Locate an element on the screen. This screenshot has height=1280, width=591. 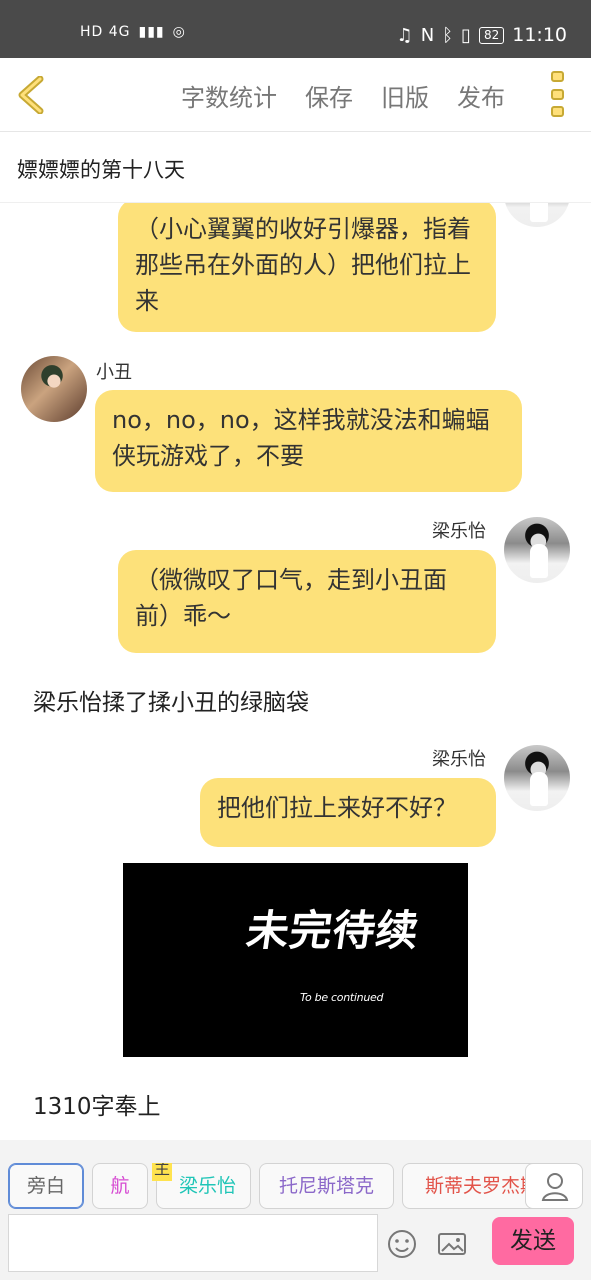
vibration-icon: ▯ is located at coordinates (466, 35).